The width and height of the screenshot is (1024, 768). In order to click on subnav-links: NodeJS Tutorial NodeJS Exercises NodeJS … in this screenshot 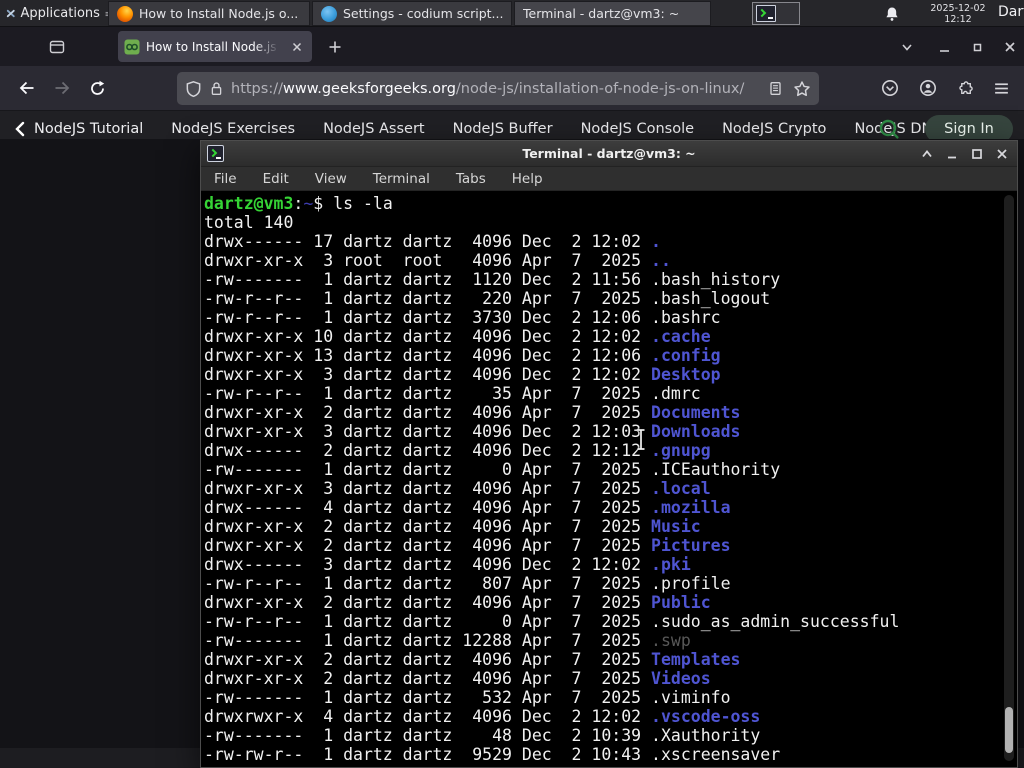, I will do `click(519, 129)`.